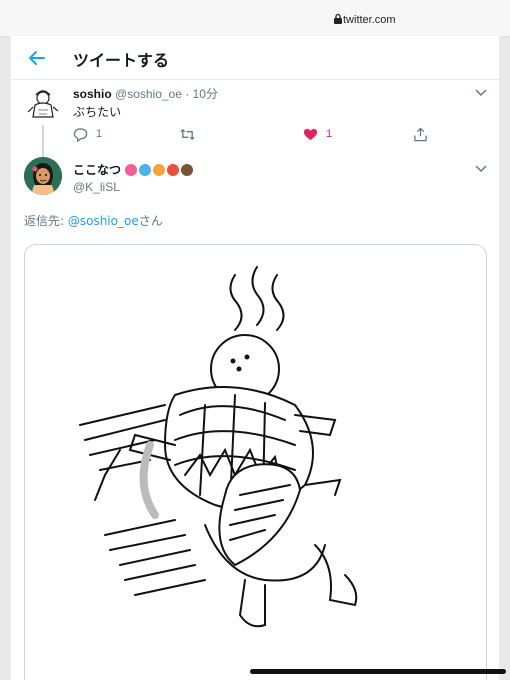 Image resolution: width=510 pixels, height=680 pixels. Describe the element at coordinates (159, 169) in the screenshot. I see `cocktail-emoji-icon` at that location.